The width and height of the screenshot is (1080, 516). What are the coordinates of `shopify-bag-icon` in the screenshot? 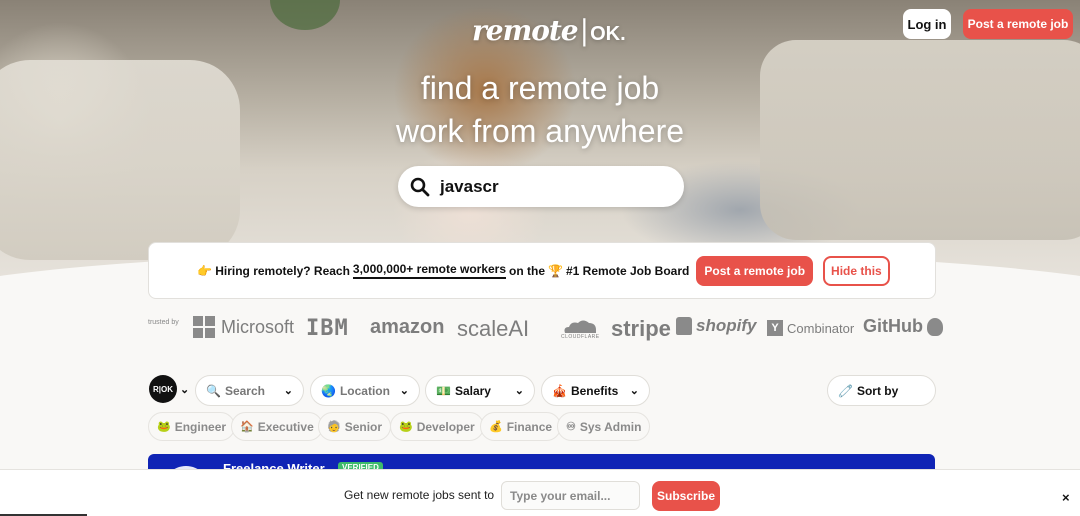 It's located at (684, 326).